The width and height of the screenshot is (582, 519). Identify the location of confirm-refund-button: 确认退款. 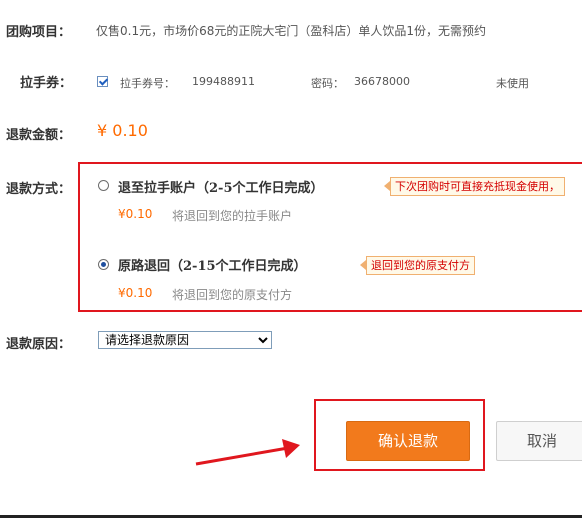
(408, 441).